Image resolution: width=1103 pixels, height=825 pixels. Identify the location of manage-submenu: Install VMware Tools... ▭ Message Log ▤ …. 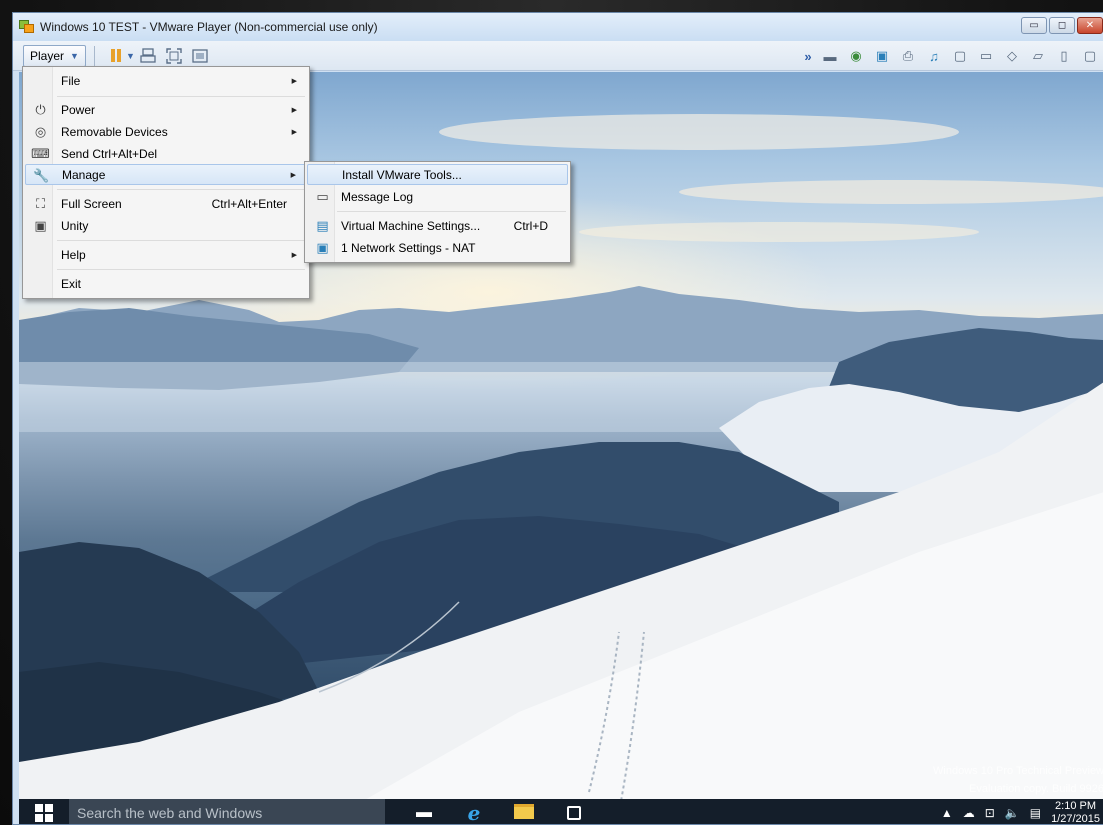
(437, 212).